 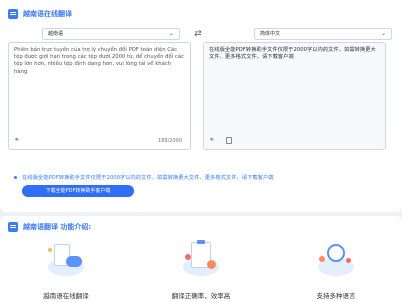 I want to click on page-title: 越南语在线翻译, so click(x=47, y=14).